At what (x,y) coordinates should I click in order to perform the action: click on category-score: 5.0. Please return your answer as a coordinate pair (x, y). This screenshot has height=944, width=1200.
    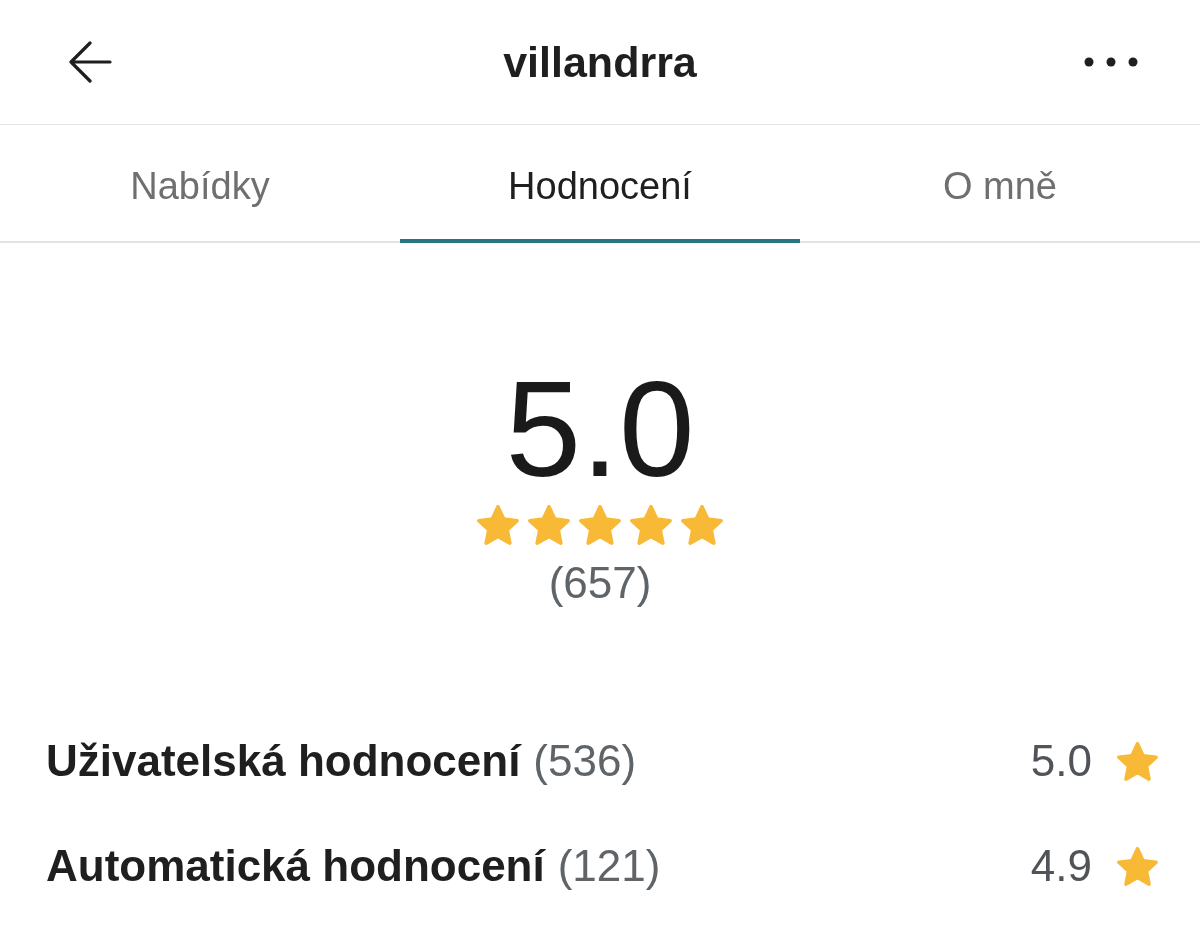
    Looking at the image, I should click on (1061, 761).